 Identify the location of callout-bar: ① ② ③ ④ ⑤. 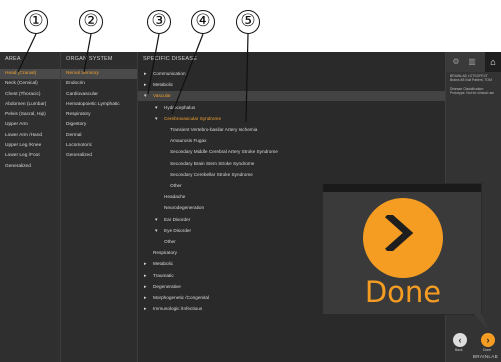
(250, 26).